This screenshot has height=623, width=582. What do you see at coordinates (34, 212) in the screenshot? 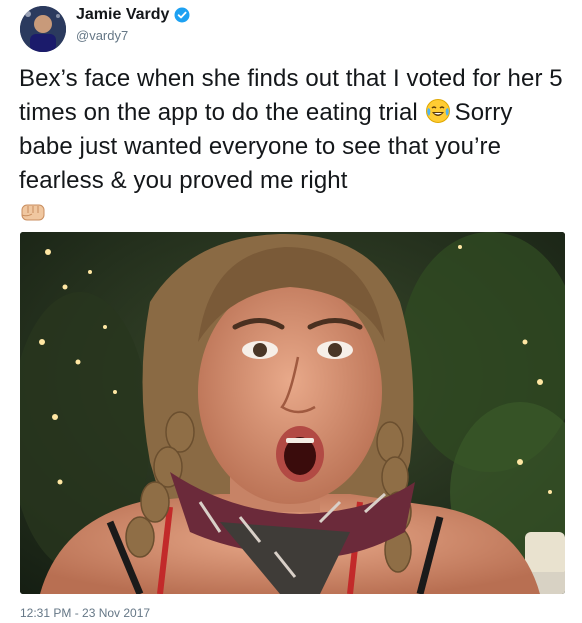
I see `oncoming-fist-icon` at bounding box center [34, 212].